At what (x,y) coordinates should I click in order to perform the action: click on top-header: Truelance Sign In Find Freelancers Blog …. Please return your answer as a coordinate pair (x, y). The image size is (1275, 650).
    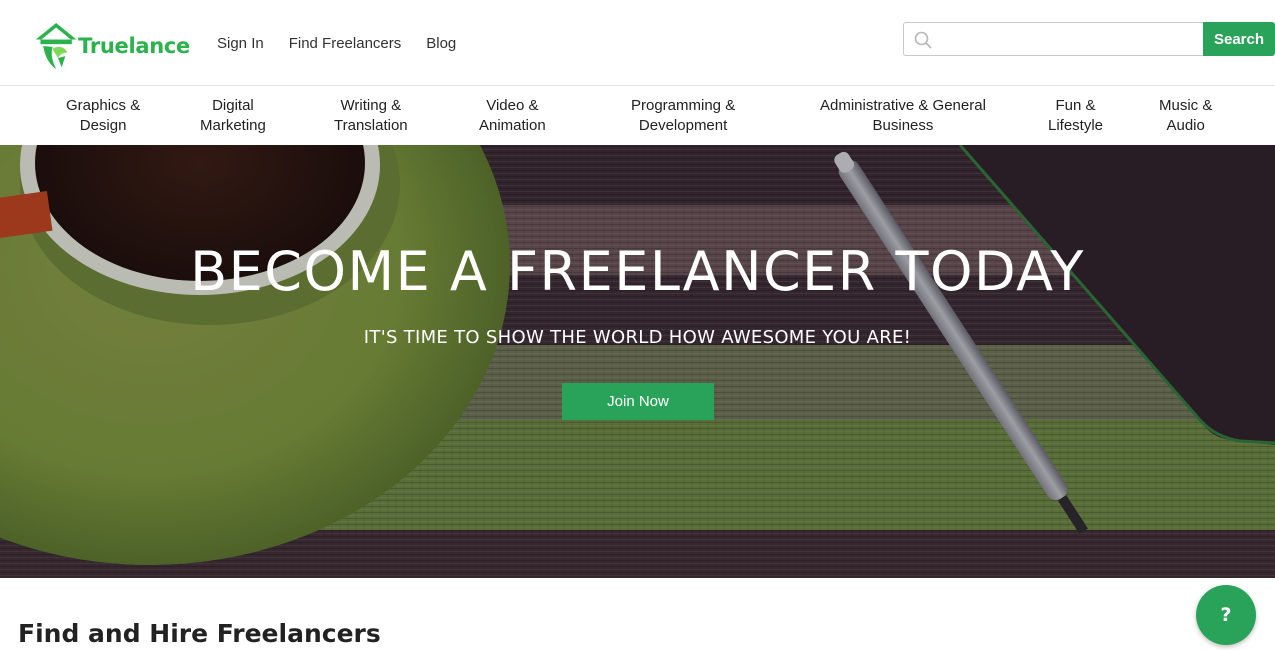
    Looking at the image, I should click on (637, 43).